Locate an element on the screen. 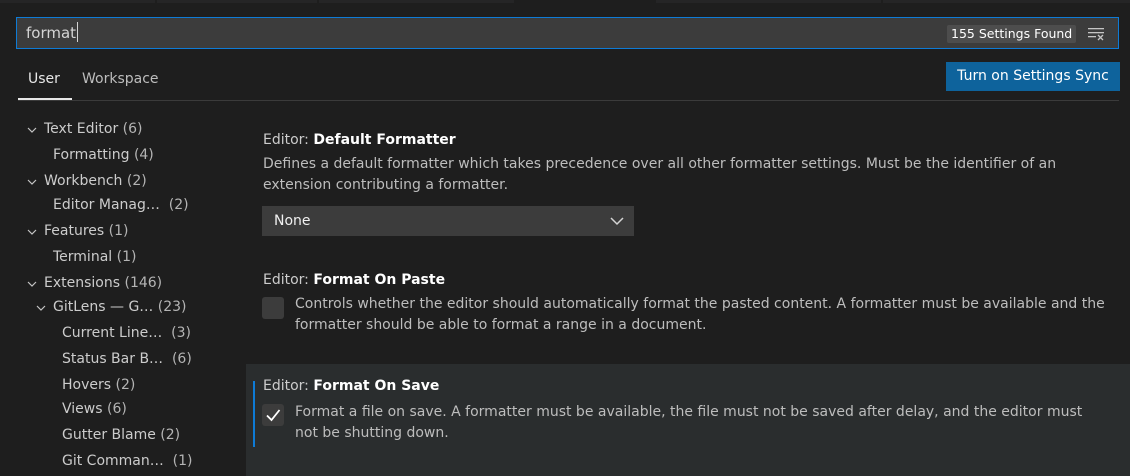 The height and width of the screenshot is (476, 1130). toc-item-label: Formatting is located at coordinates (91, 155).